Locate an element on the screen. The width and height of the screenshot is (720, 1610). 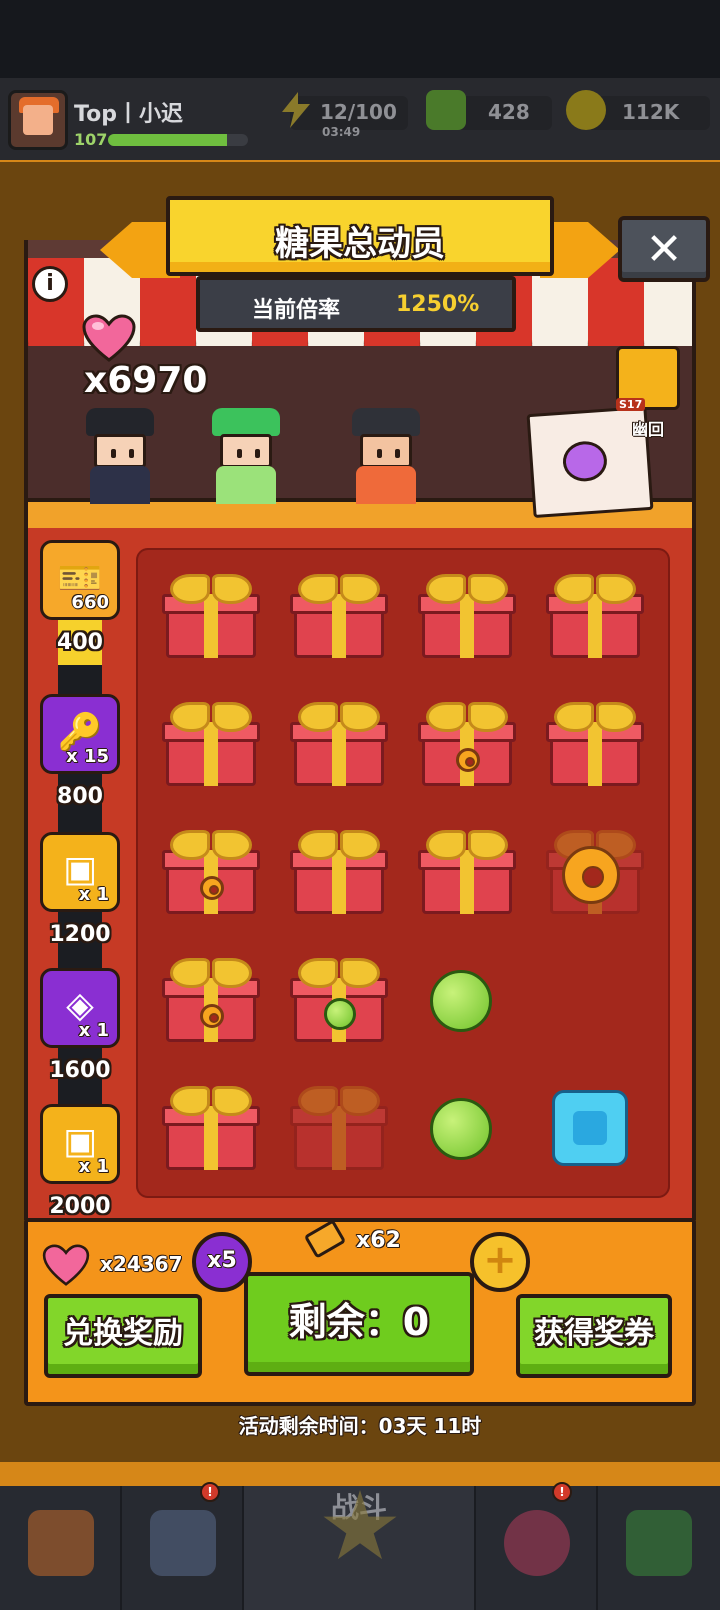
event-title-banner: 糖果总动员 is located at coordinates (360, 242).